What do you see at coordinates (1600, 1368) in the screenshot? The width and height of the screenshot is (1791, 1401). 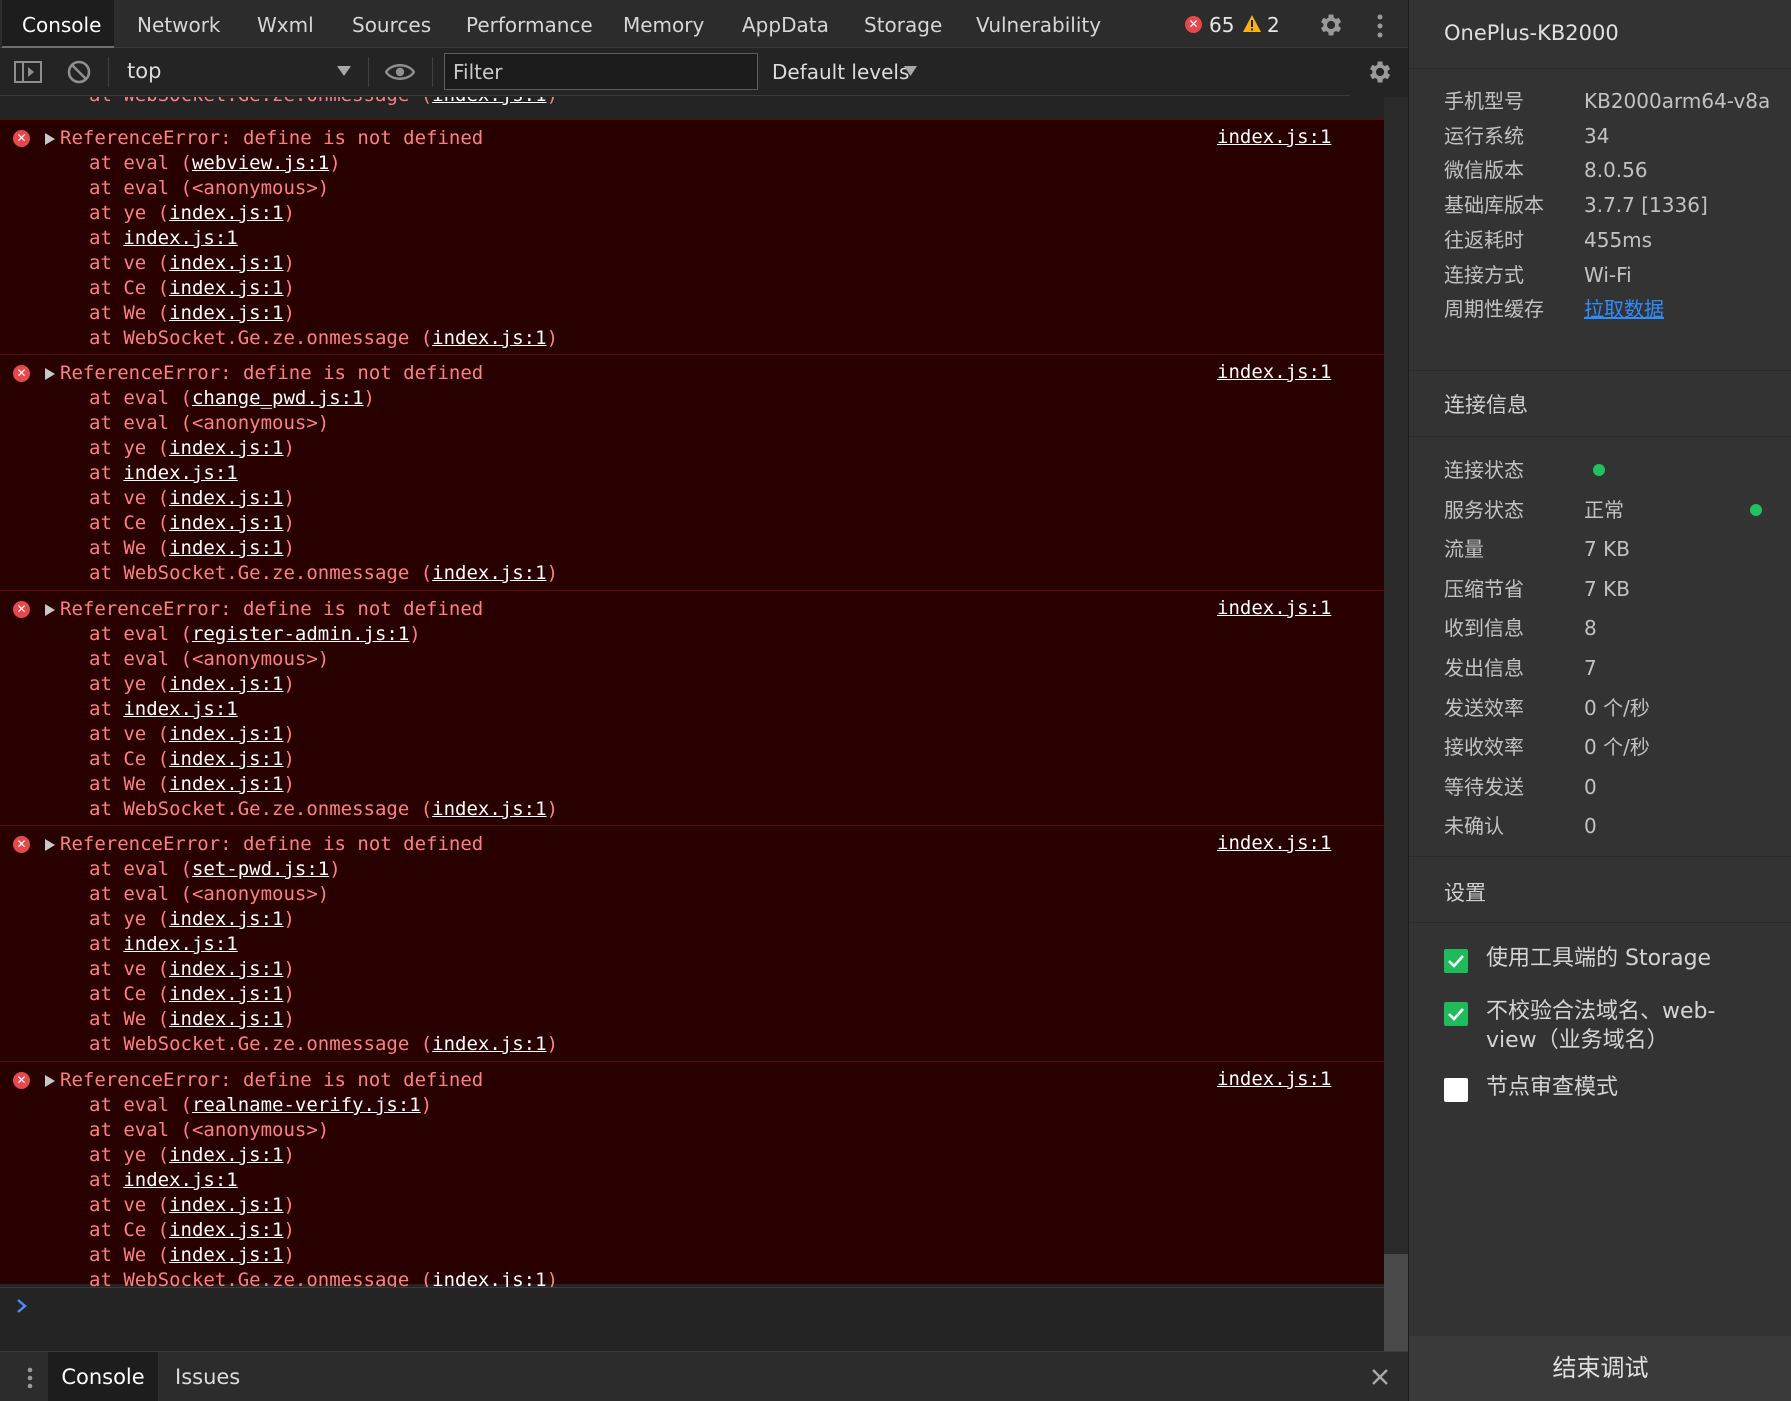 I see `end-debug-button: 结束调试` at bounding box center [1600, 1368].